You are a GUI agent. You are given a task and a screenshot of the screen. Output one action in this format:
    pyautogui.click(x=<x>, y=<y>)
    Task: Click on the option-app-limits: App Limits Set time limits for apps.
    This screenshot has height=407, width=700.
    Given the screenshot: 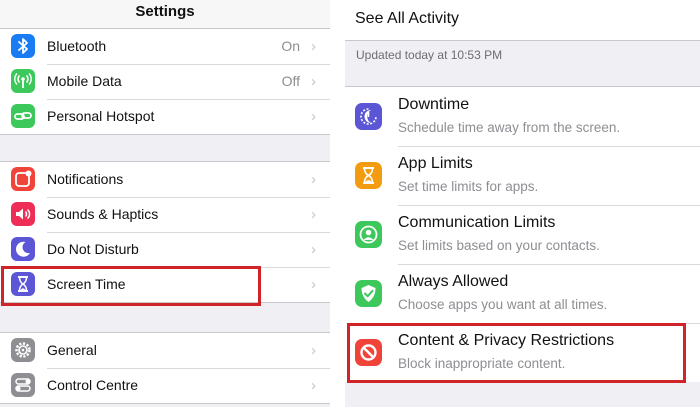 What is the action you would take?
    pyautogui.click(x=522, y=175)
    